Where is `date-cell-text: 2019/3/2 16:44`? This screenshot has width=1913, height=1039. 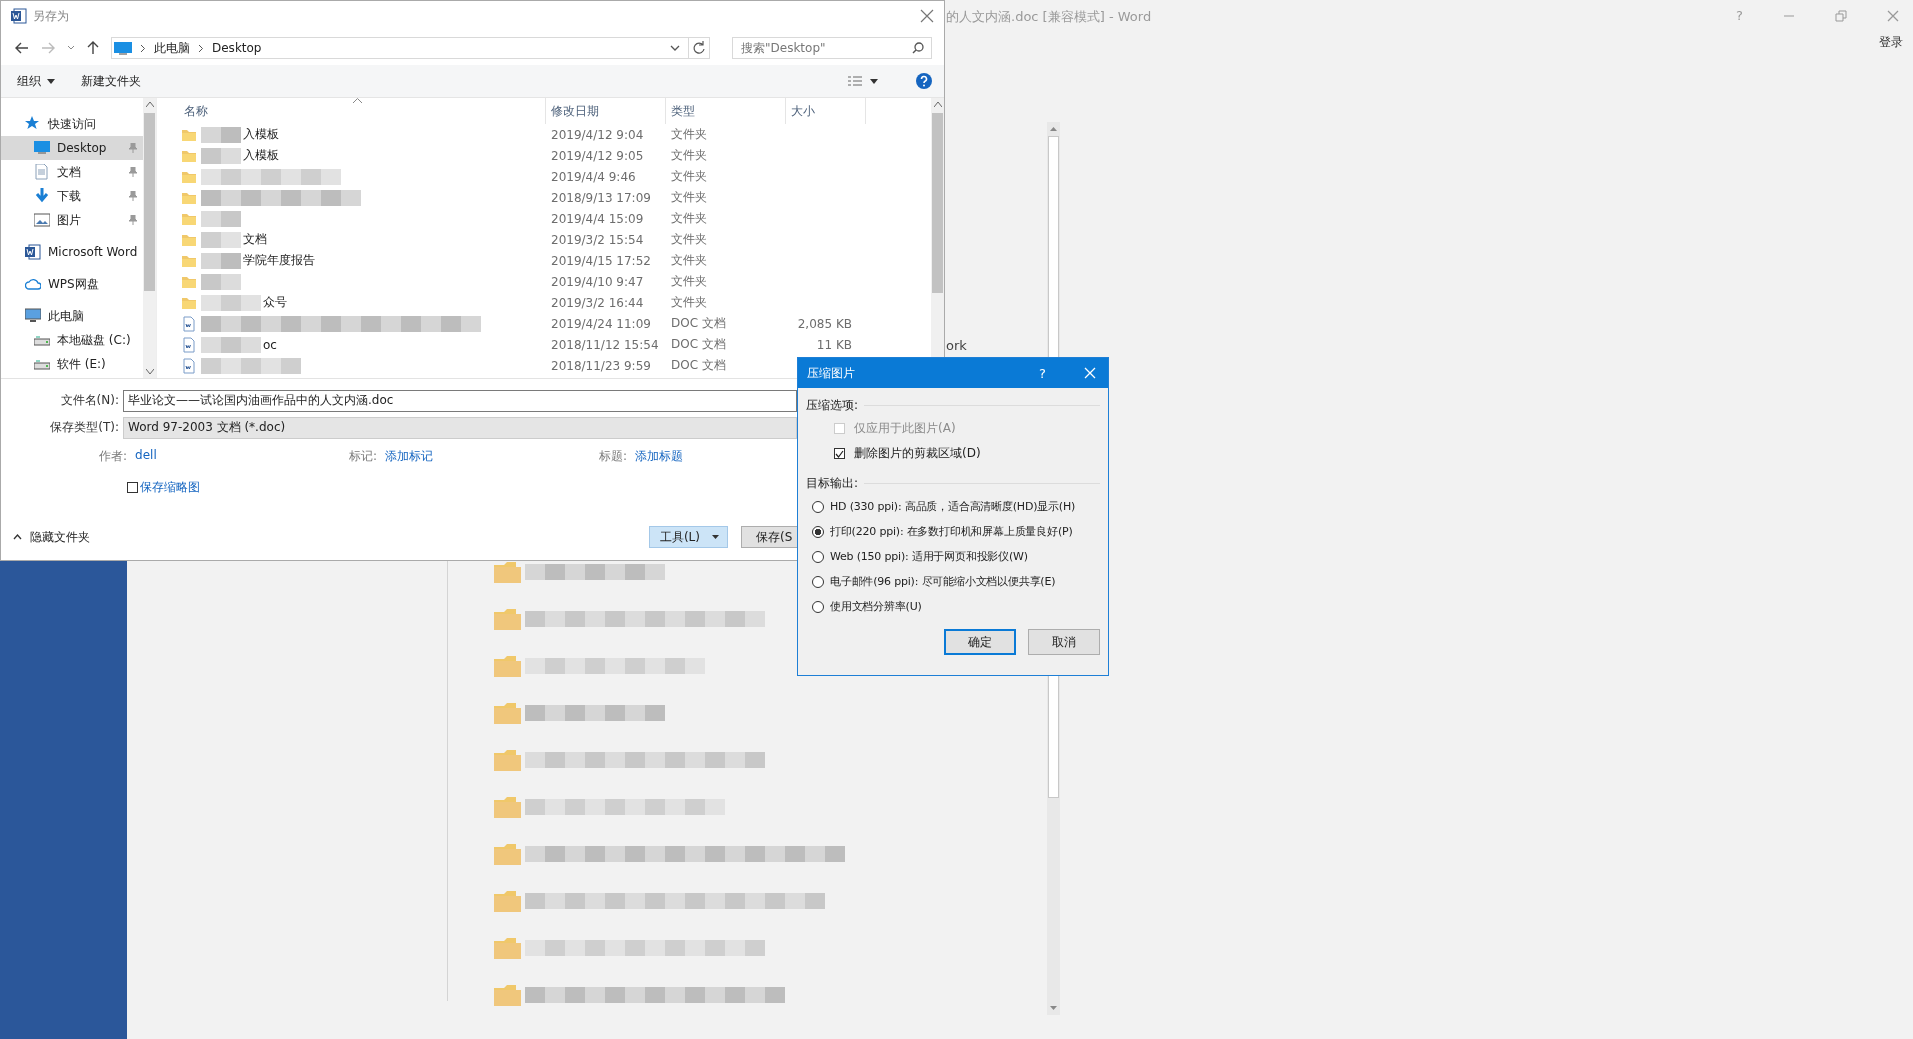 date-cell-text: 2019/3/2 16:44 is located at coordinates (597, 302).